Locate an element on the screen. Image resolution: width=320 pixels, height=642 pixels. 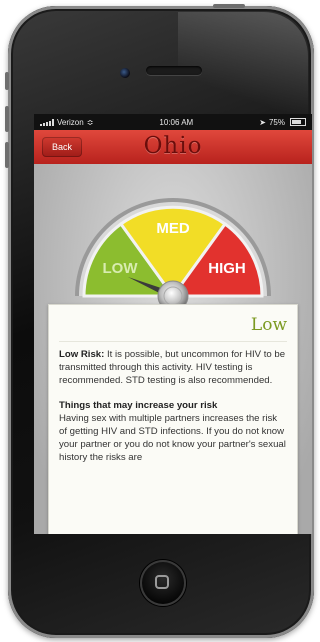
status-time: 10:06 AM is located at coordinates (176, 122).